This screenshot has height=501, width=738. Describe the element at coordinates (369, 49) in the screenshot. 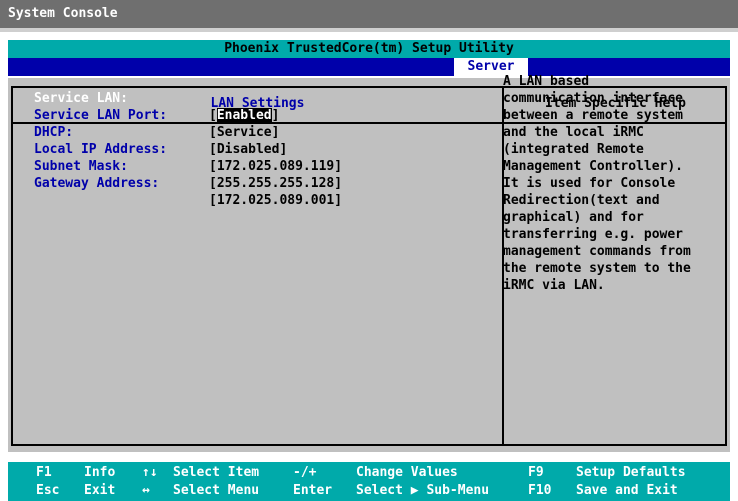

I see `bios-header: Phoenix TrustedCore(tm) Setup Utility` at that location.